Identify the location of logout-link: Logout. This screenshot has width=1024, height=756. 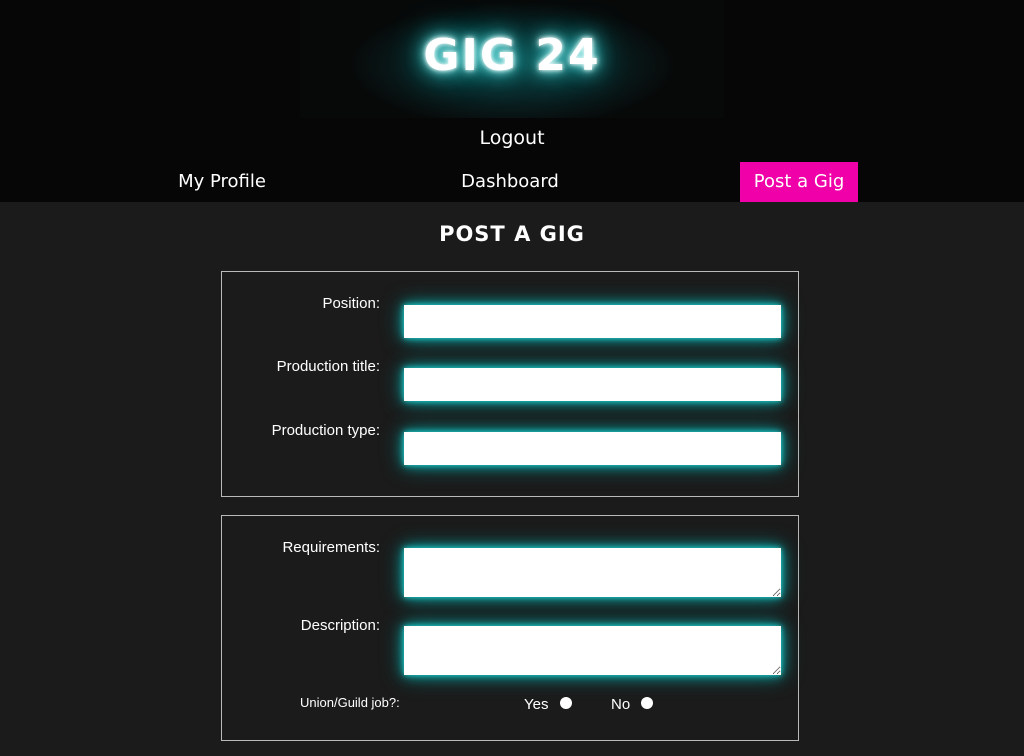
(512, 138).